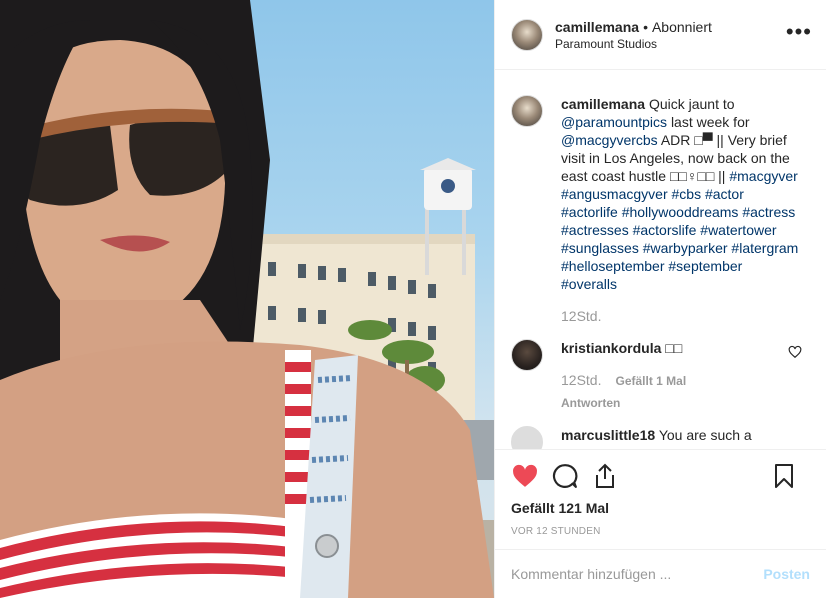 The width and height of the screenshot is (826, 598). I want to click on caption-text-2: last week for, so click(710, 122).